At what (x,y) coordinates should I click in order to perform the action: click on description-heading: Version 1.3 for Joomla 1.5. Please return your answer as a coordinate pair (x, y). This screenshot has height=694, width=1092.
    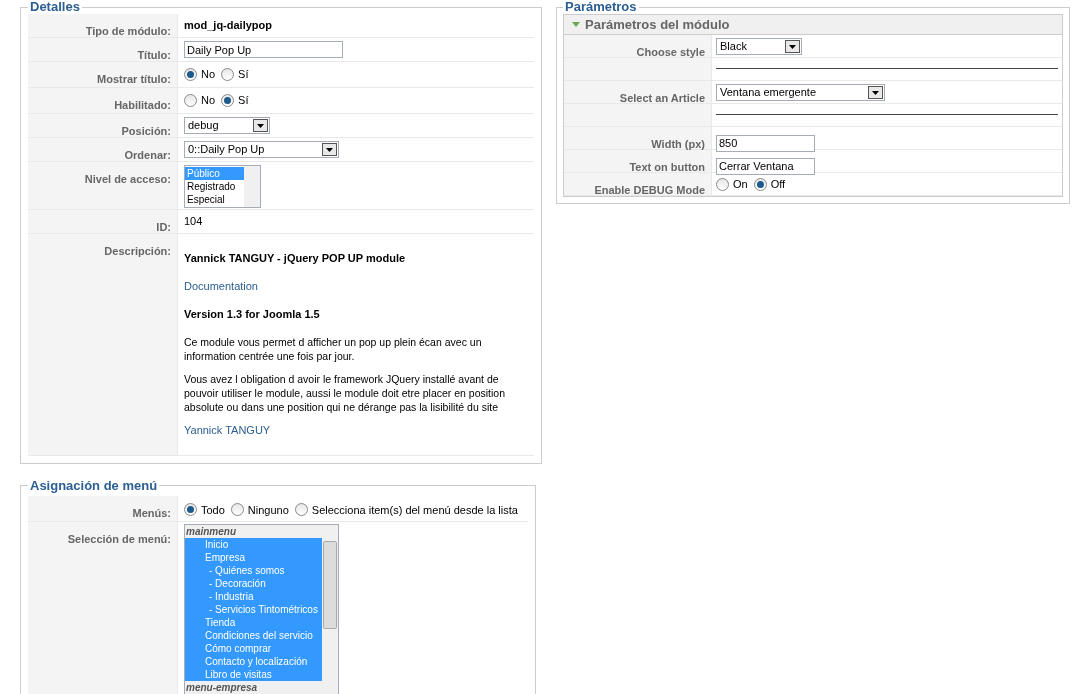
    Looking at the image, I should click on (252, 314).